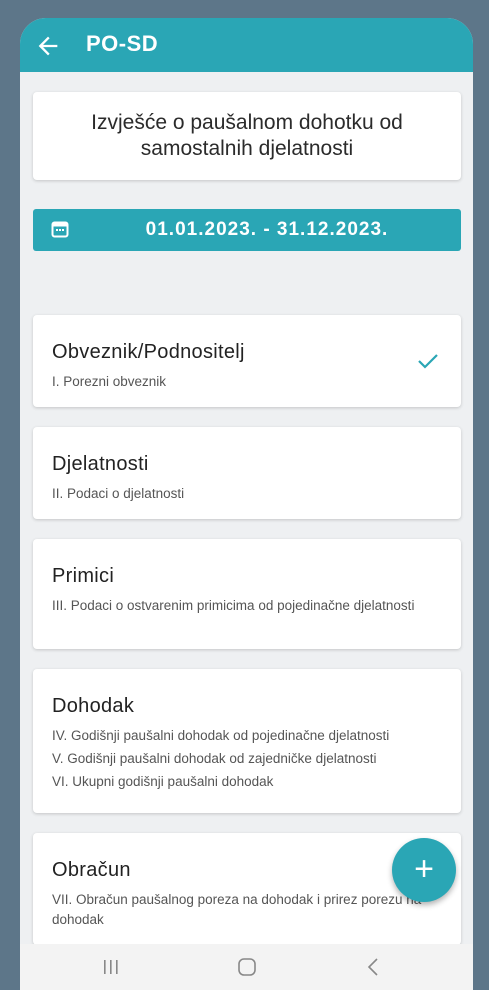 Image resolution: width=489 pixels, height=990 pixels. I want to click on period-selector: 01.01.2023. - 31.12.2023., so click(247, 230).